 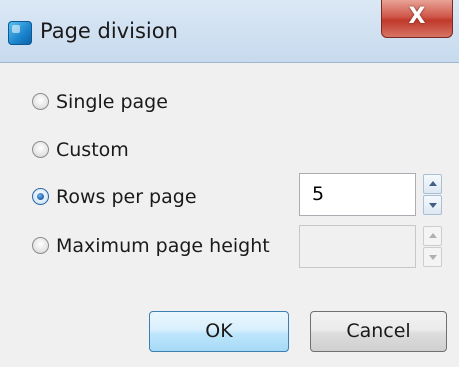 I want to click on radio-rows-per-page, so click(x=40, y=196).